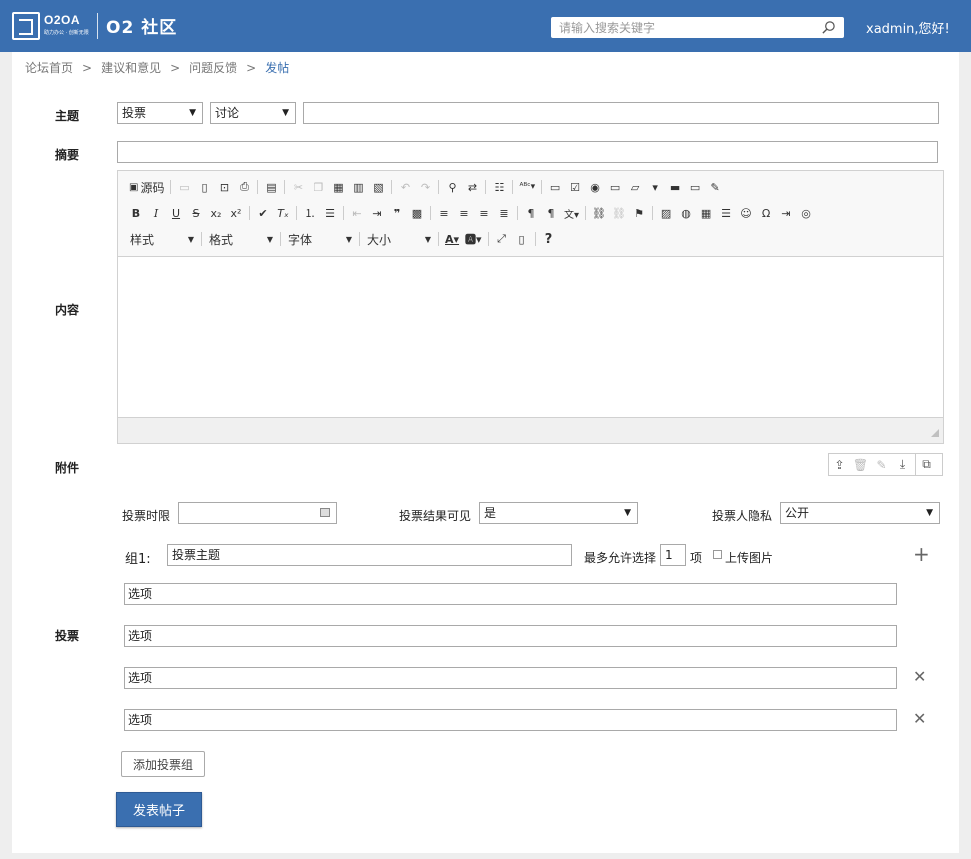  Describe the element at coordinates (683, 27) in the screenshot. I see `search-input` at that location.